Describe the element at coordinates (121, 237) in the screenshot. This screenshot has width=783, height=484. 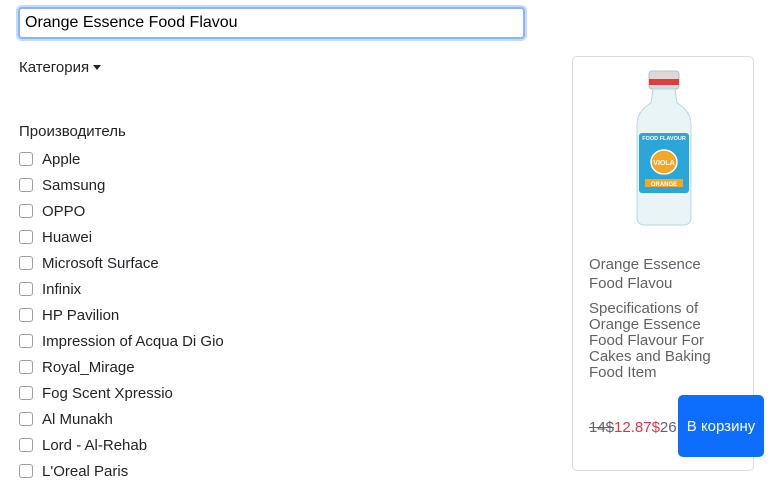
I see `brand-filter-item: Huawei` at that location.